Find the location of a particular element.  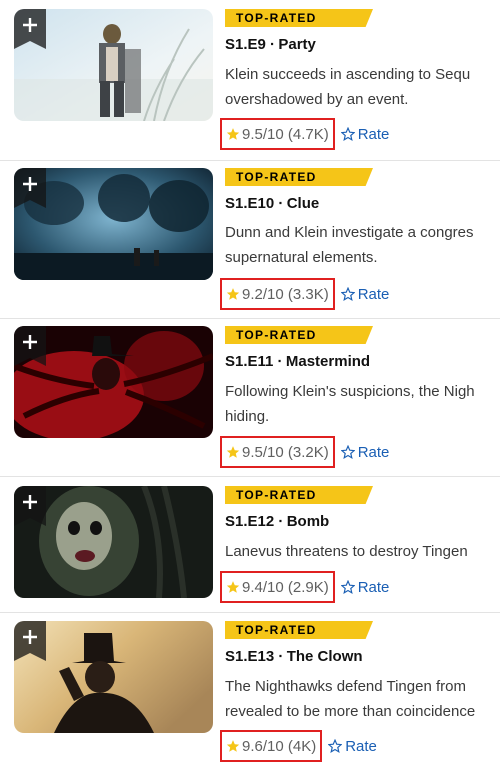

description-line: The Nighthawks defend Tingen from is located at coordinates (345, 686).